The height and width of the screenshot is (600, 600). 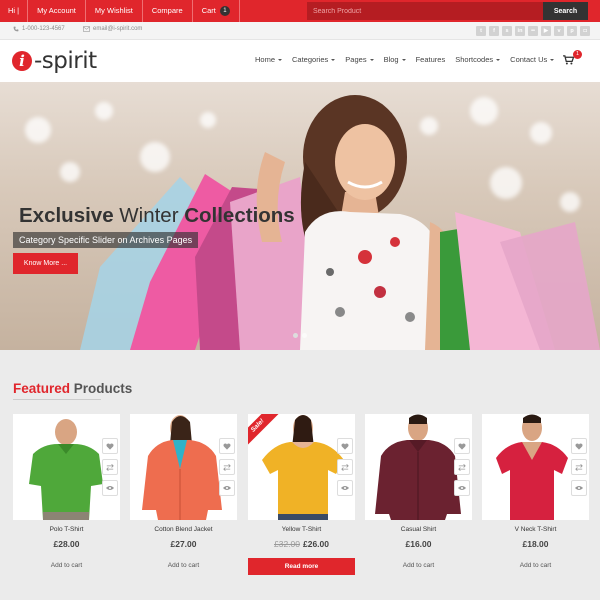 What do you see at coordinates (520, 31) in the screenshot?
I see `linkedin-icon: in` at bounding box center [520, 31].